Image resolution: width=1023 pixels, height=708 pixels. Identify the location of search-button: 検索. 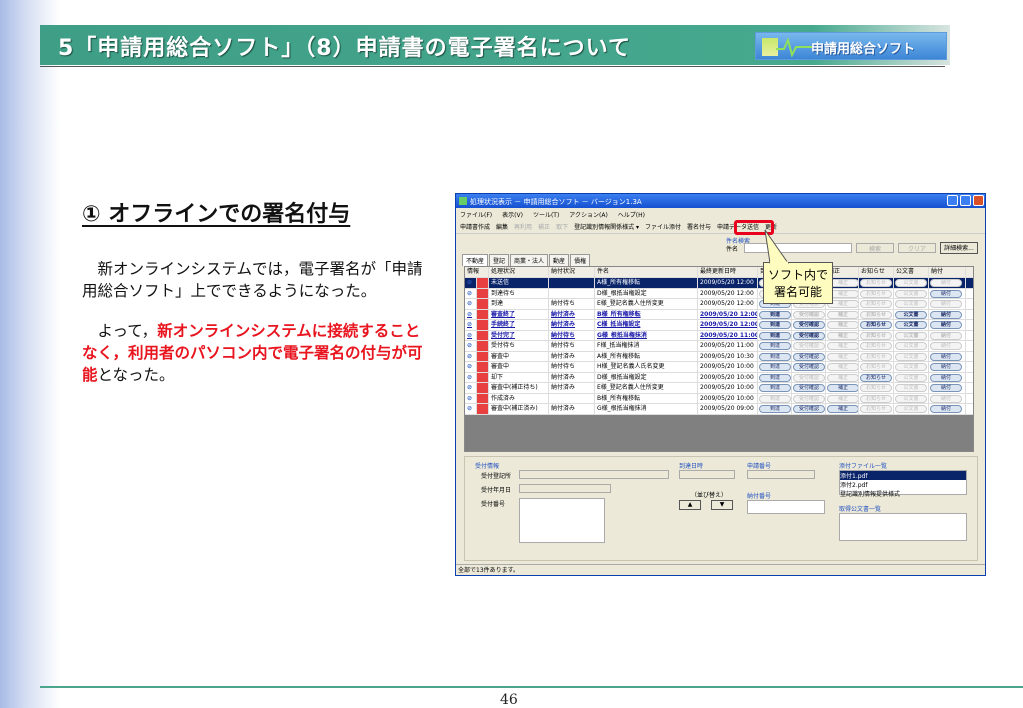
(875, 248).